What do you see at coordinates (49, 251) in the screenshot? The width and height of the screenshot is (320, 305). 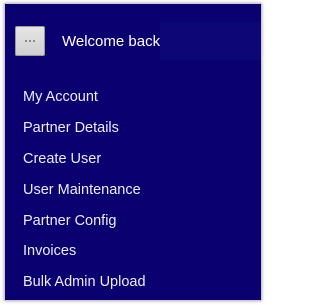 I see `invoices-link: Invoices` at bounding box center [49, 251].